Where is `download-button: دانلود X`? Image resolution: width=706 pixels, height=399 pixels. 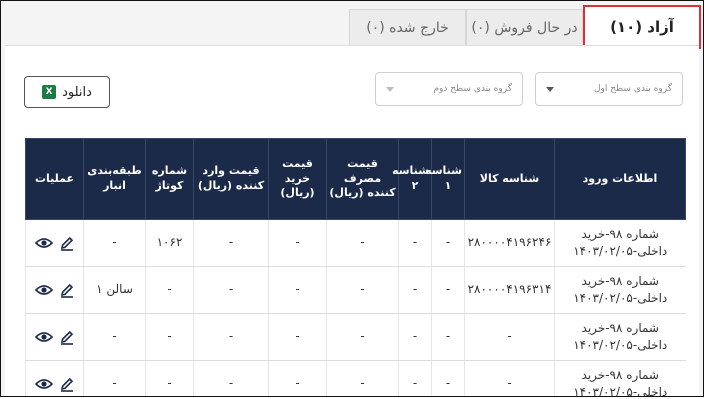
download-button: دانلود X is located at coordinates (67, 92).